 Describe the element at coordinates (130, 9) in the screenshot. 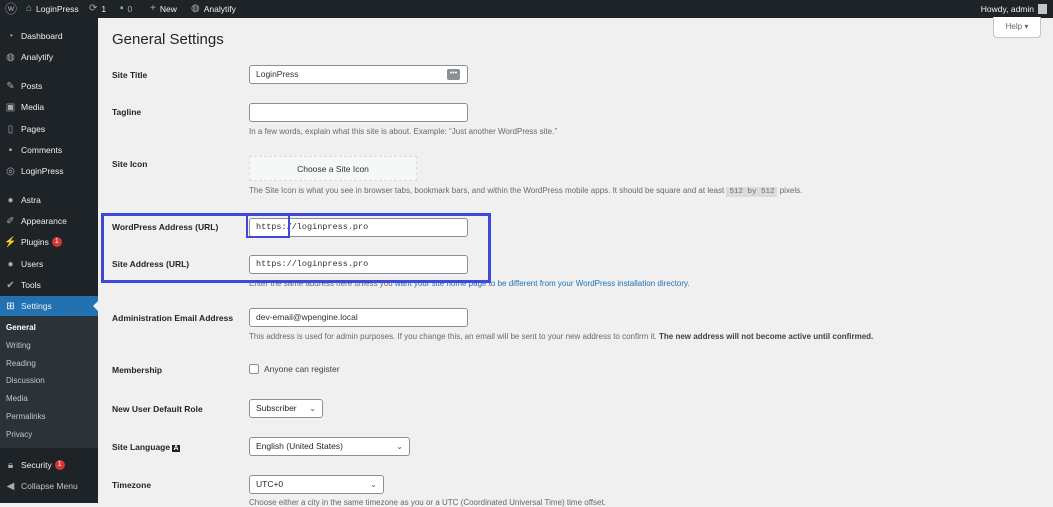

I see `comments-count: 0` at that location.